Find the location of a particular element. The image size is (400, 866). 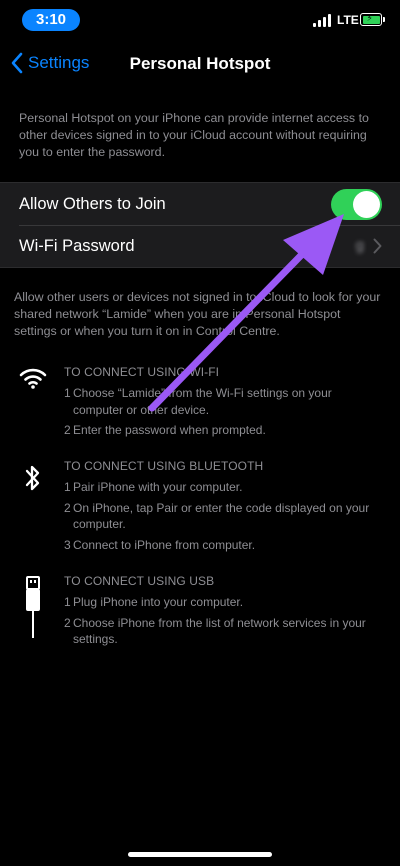

wifi-password-label: Wi-Fi Password is located at coordinates (77, 245).